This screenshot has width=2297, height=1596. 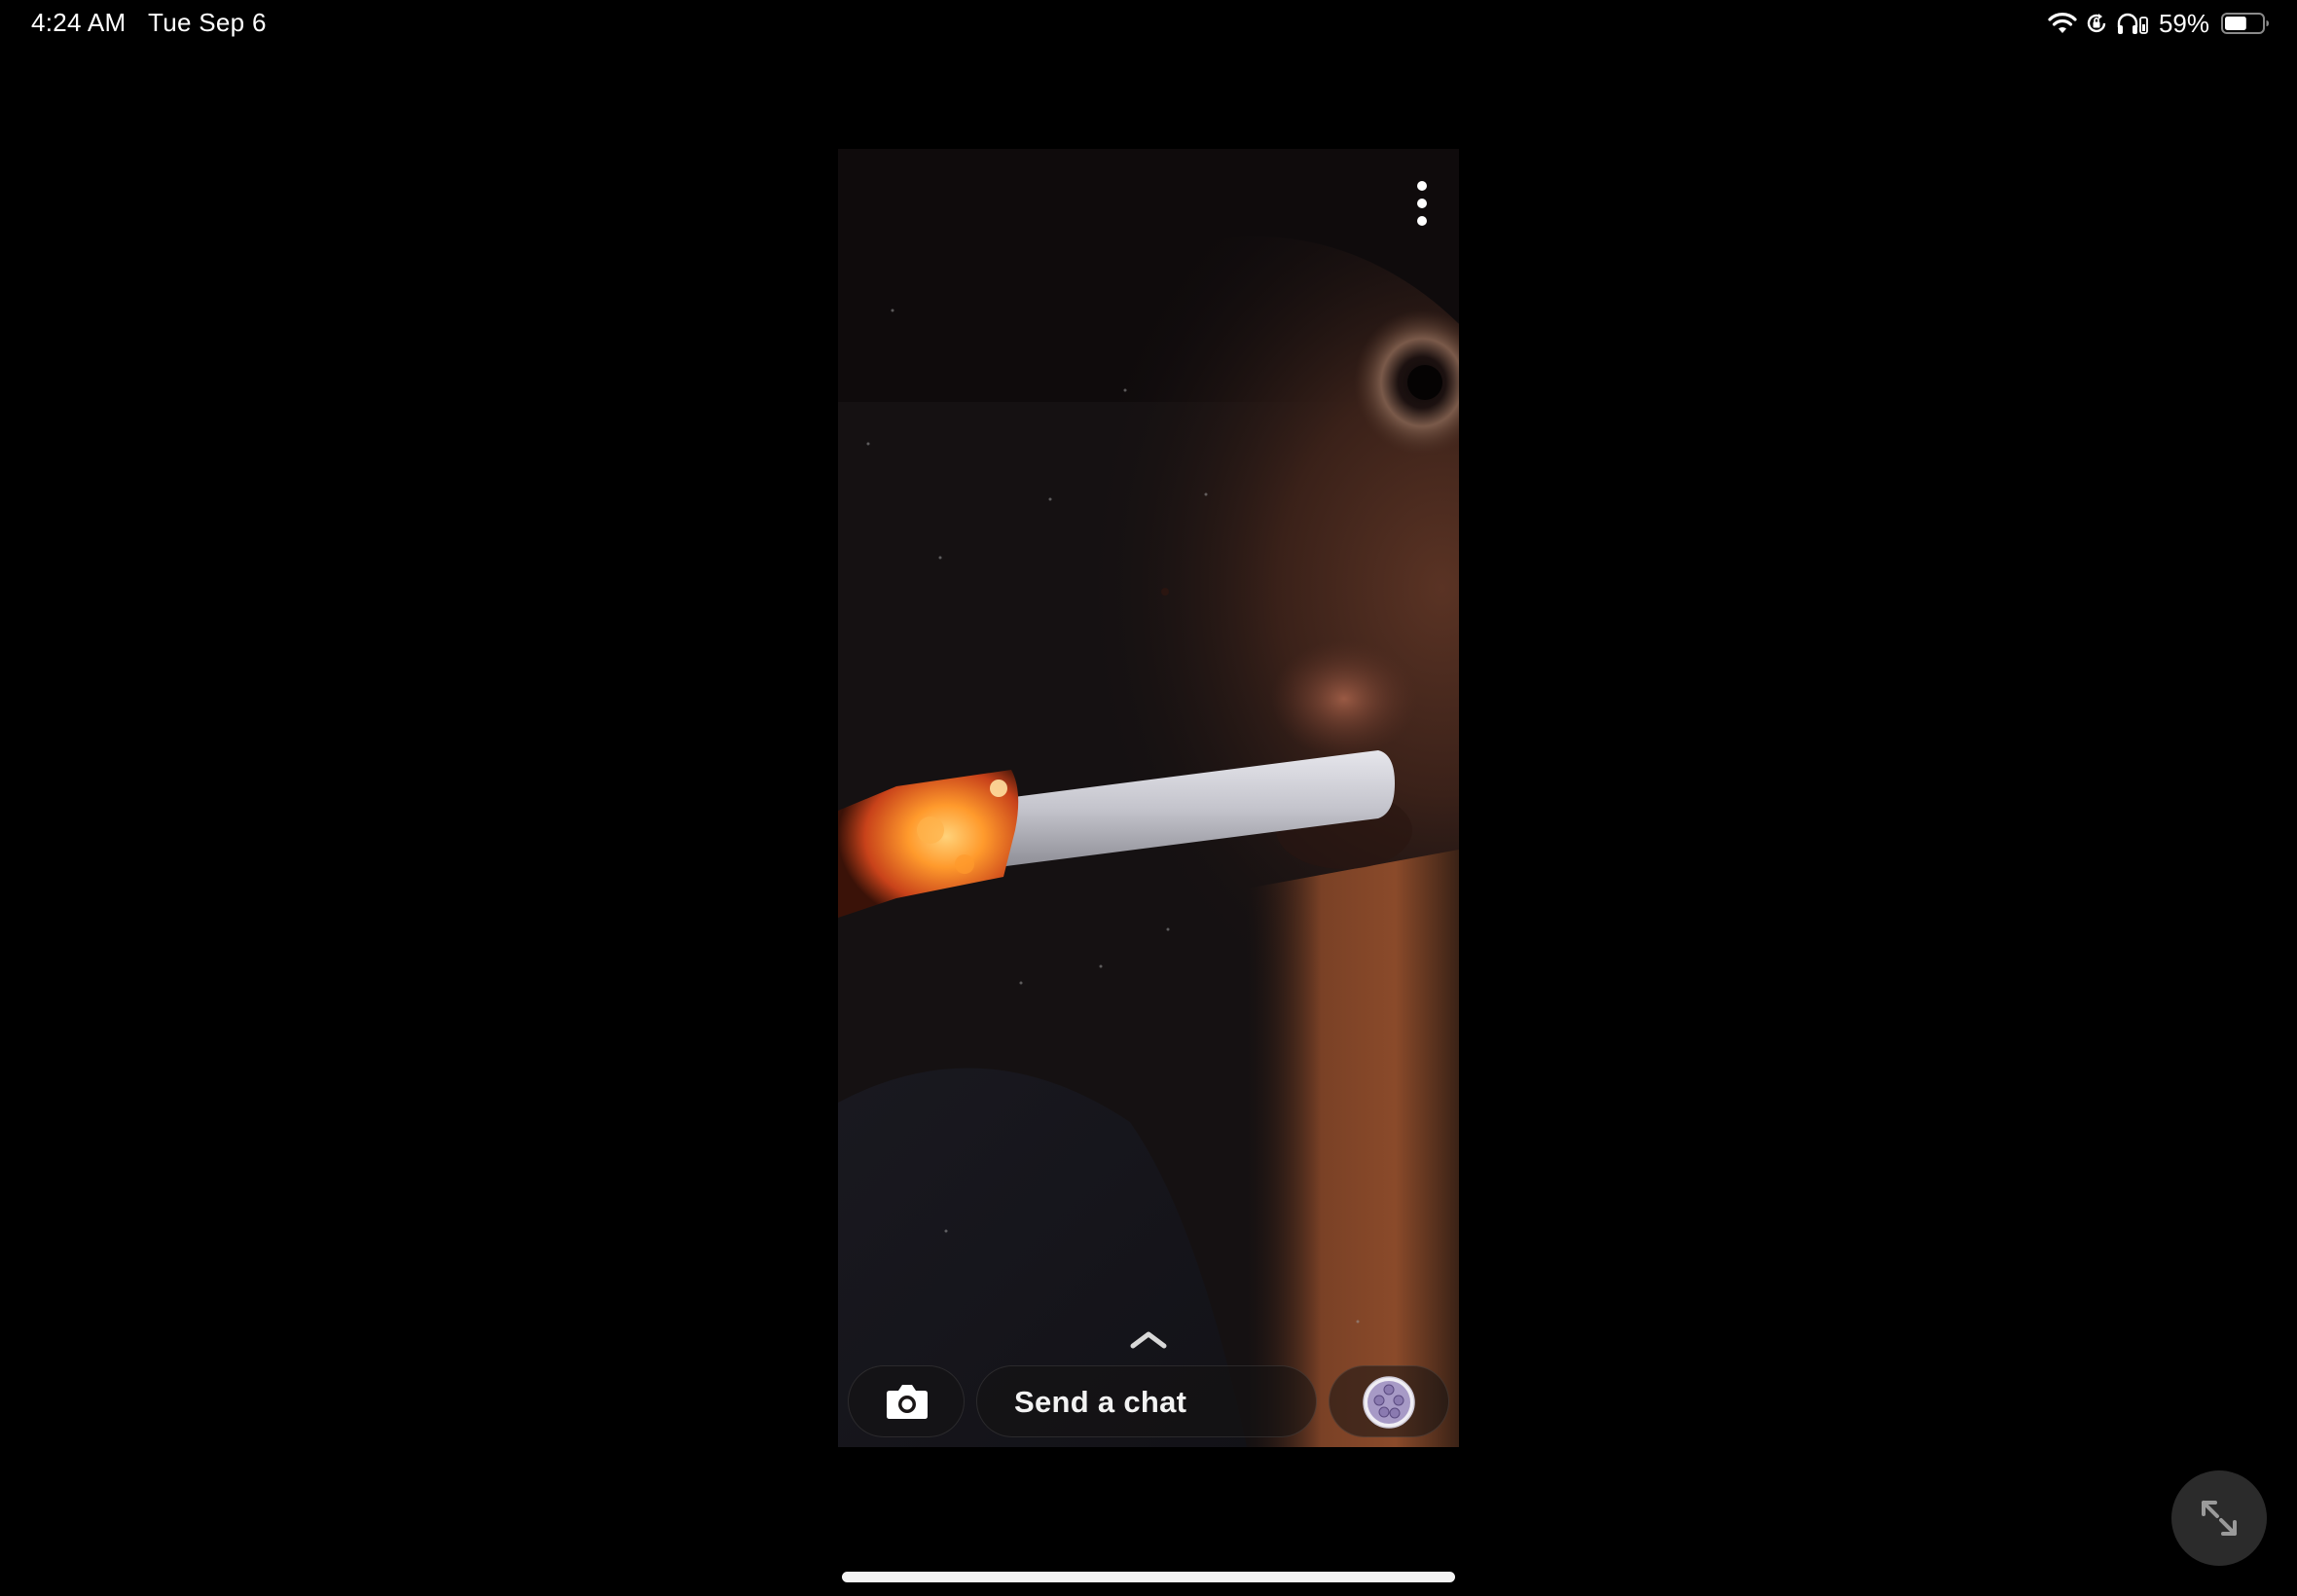 I want to click on story-bottom-bar: Send a chat, so click(x=1148, y=1401).